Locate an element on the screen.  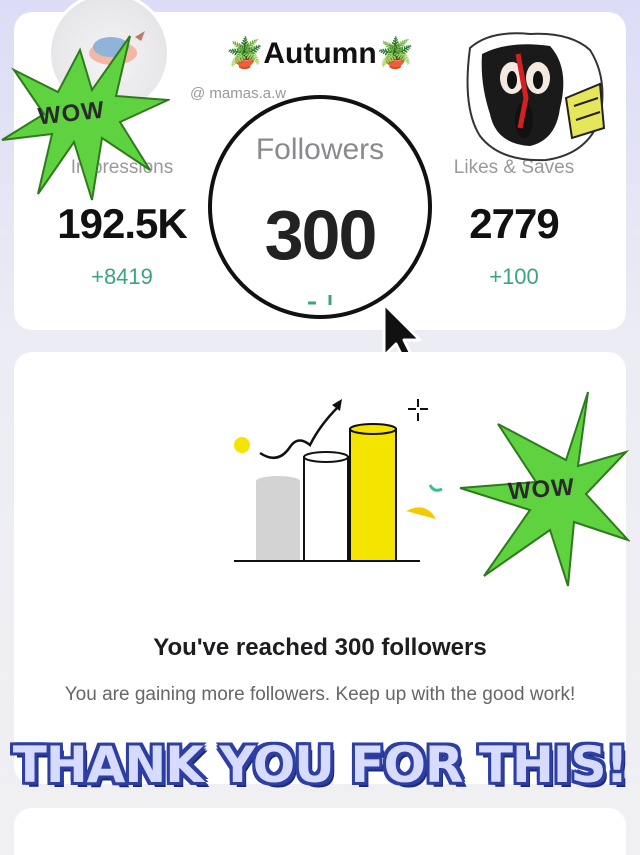
wow-burst-sticker-left: WOW is located at coordinates (86, 117).